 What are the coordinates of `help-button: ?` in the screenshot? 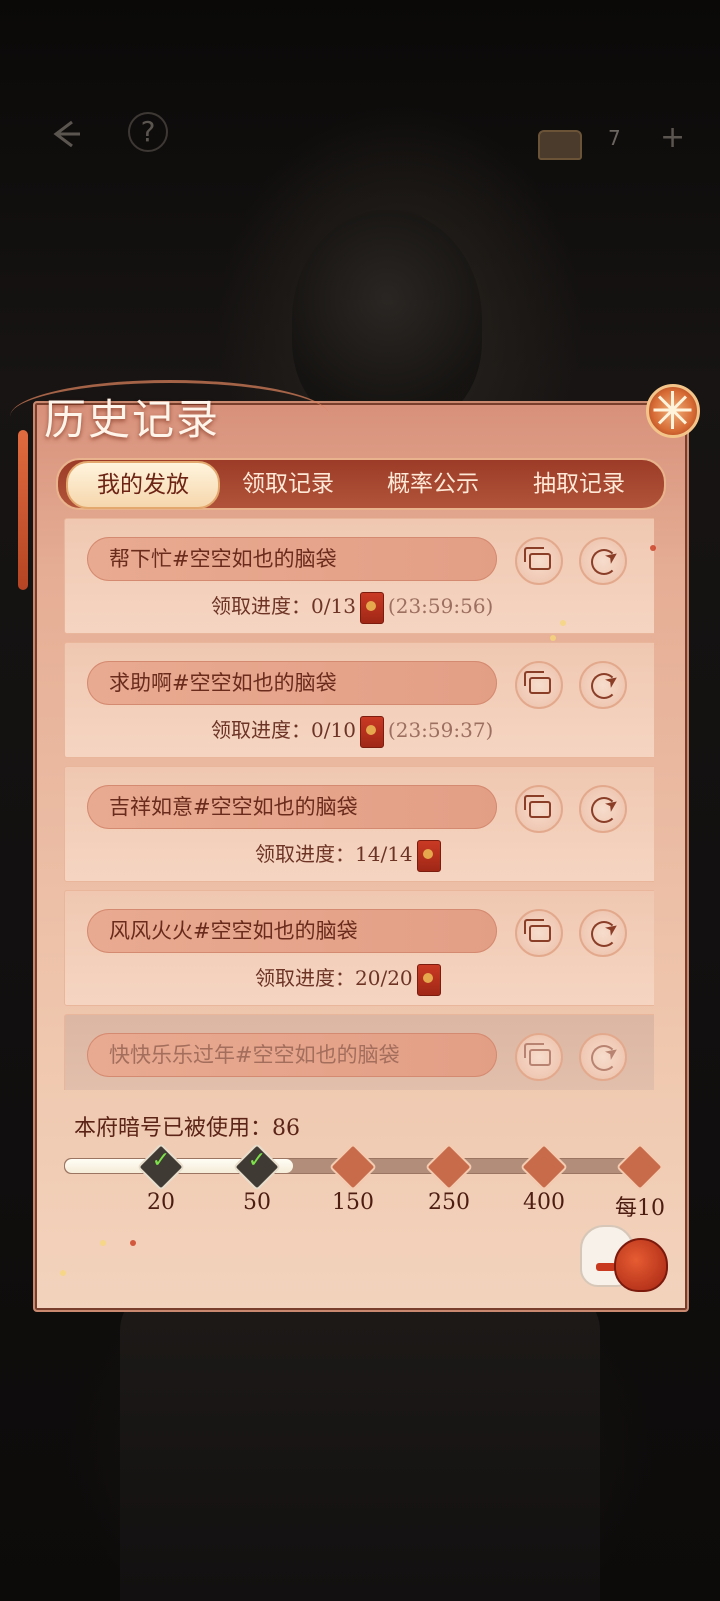 It's located at (148, 132).